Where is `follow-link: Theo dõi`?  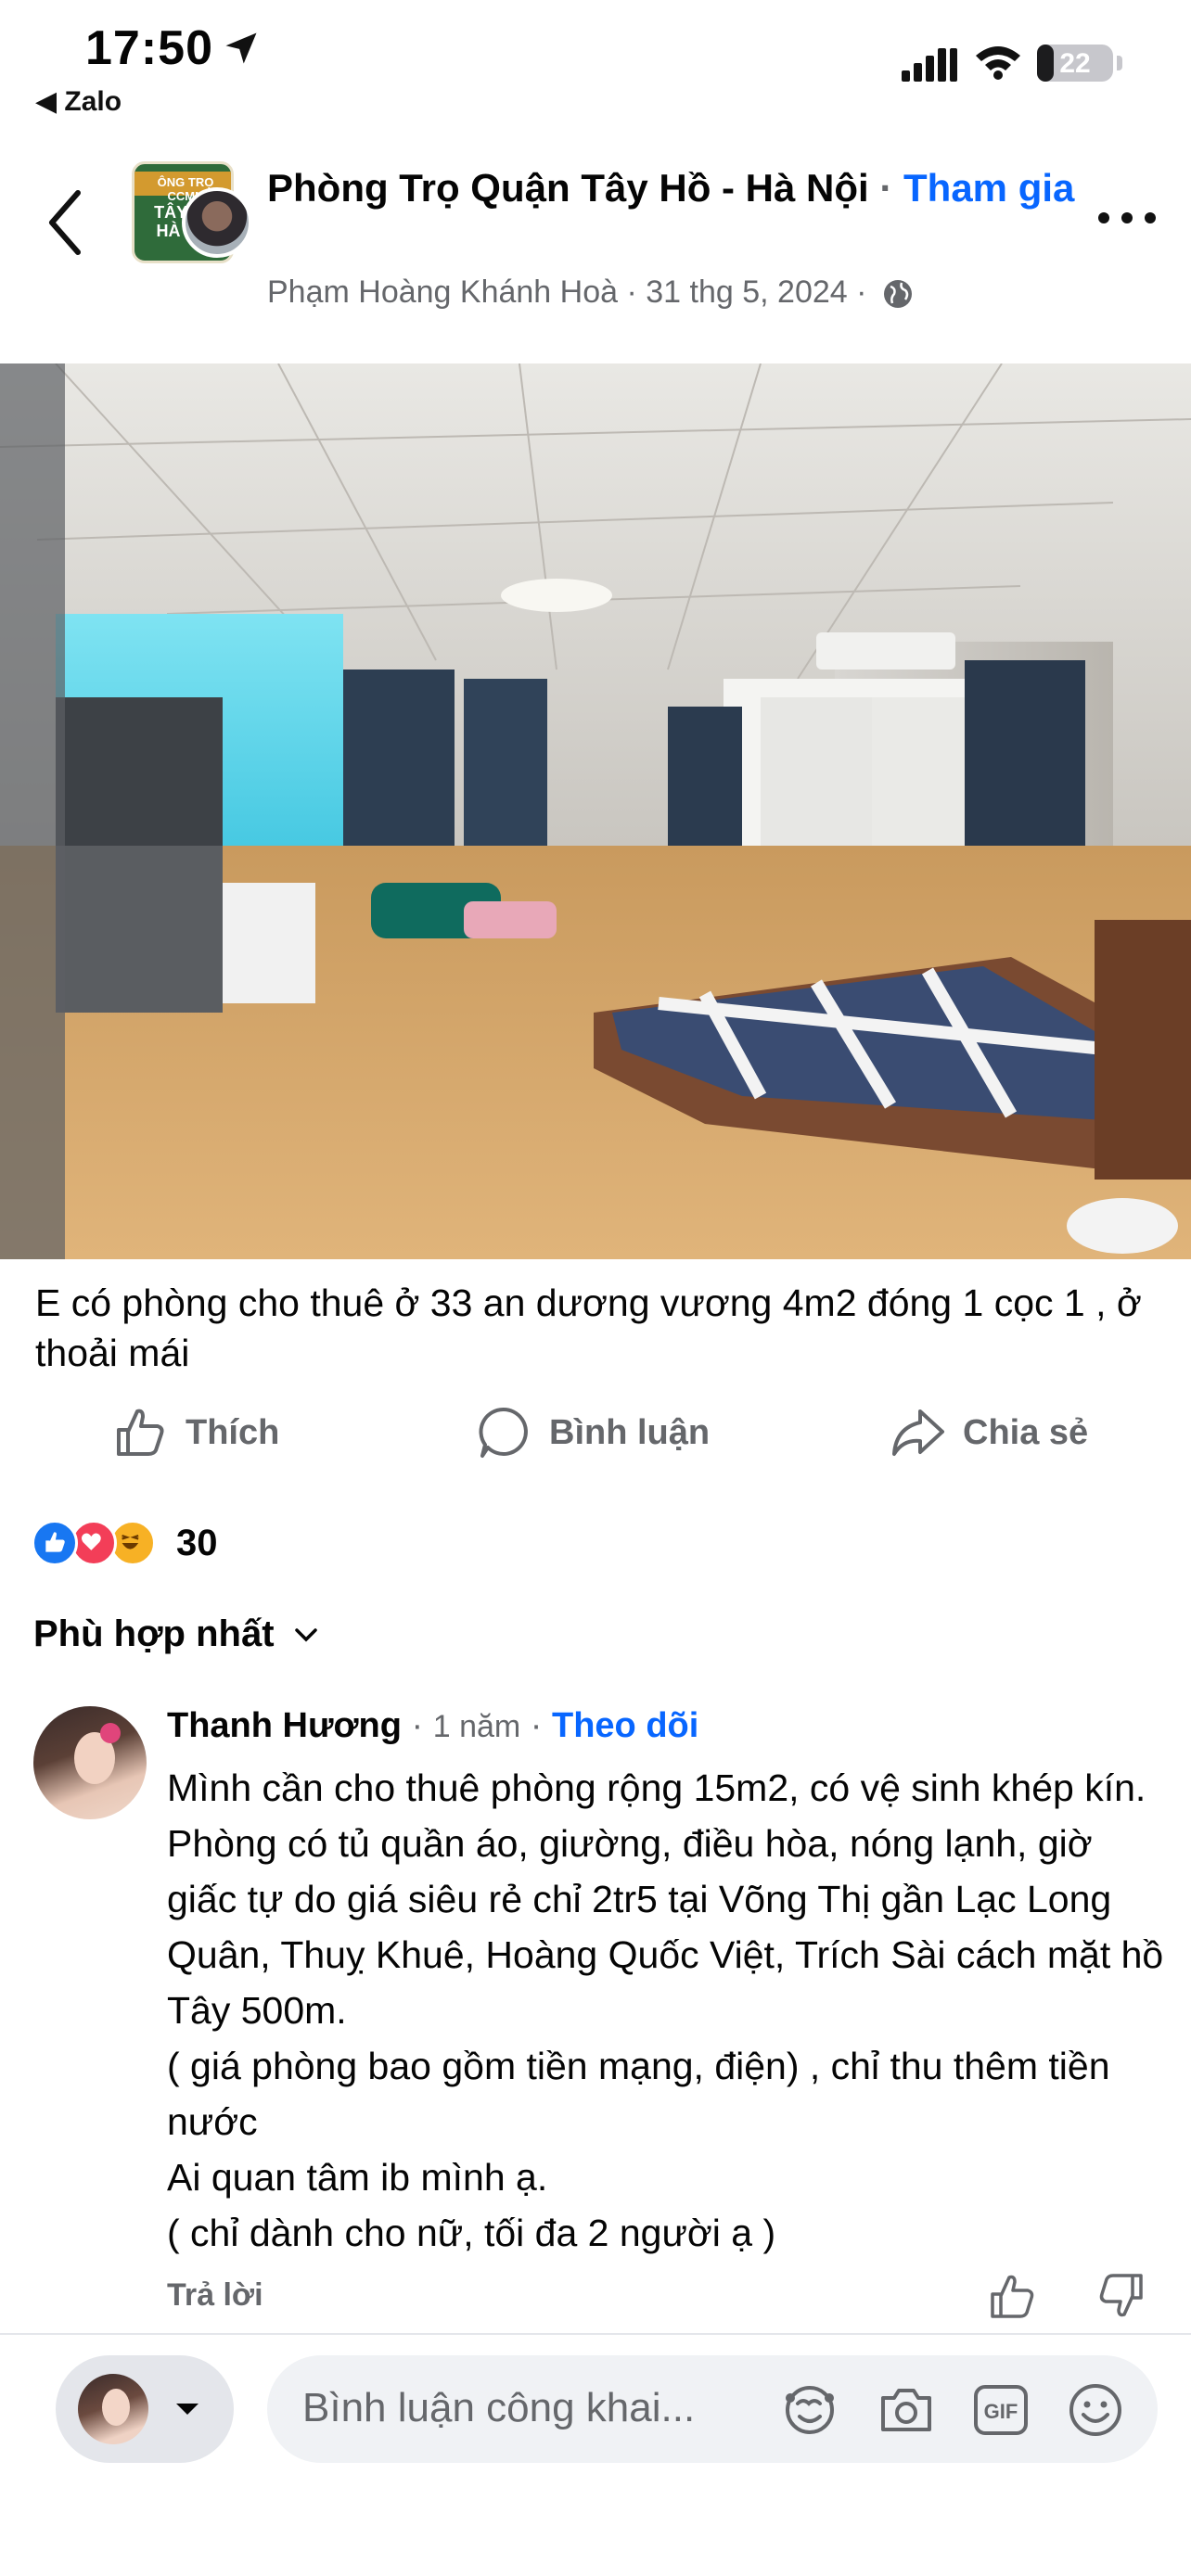 follow-link: Theo dõi is located at coordinates (625, 1726).